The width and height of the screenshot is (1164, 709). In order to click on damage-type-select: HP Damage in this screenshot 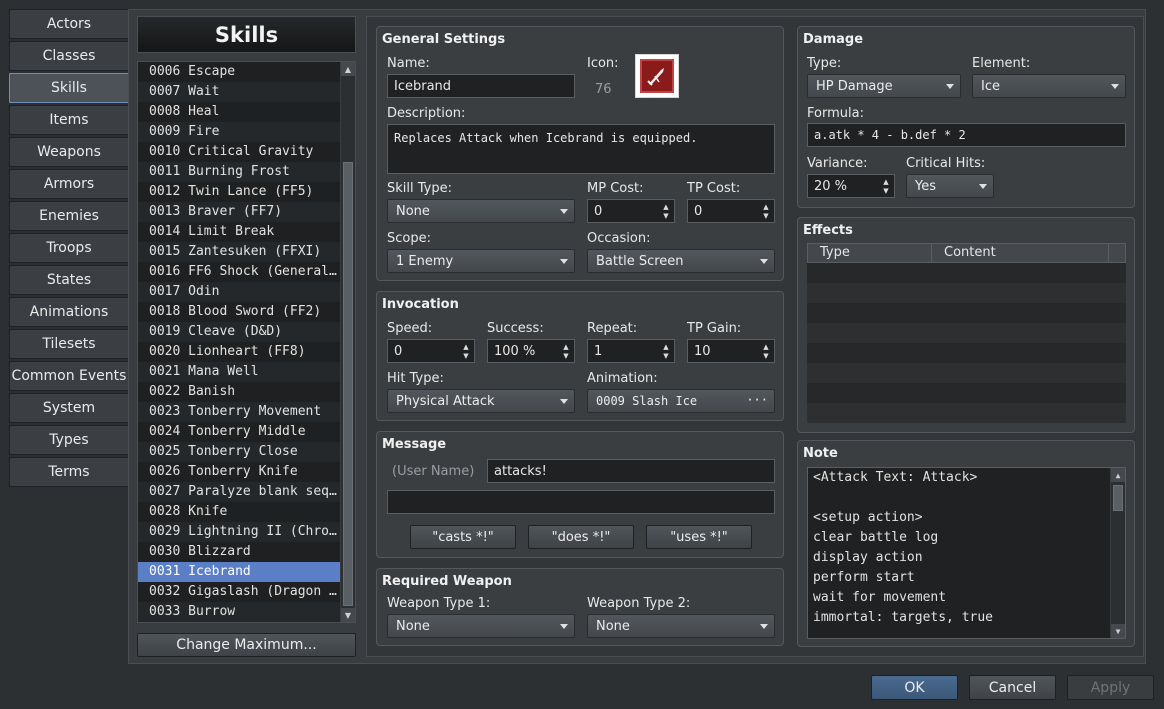, I will do `click(884, 86)`.